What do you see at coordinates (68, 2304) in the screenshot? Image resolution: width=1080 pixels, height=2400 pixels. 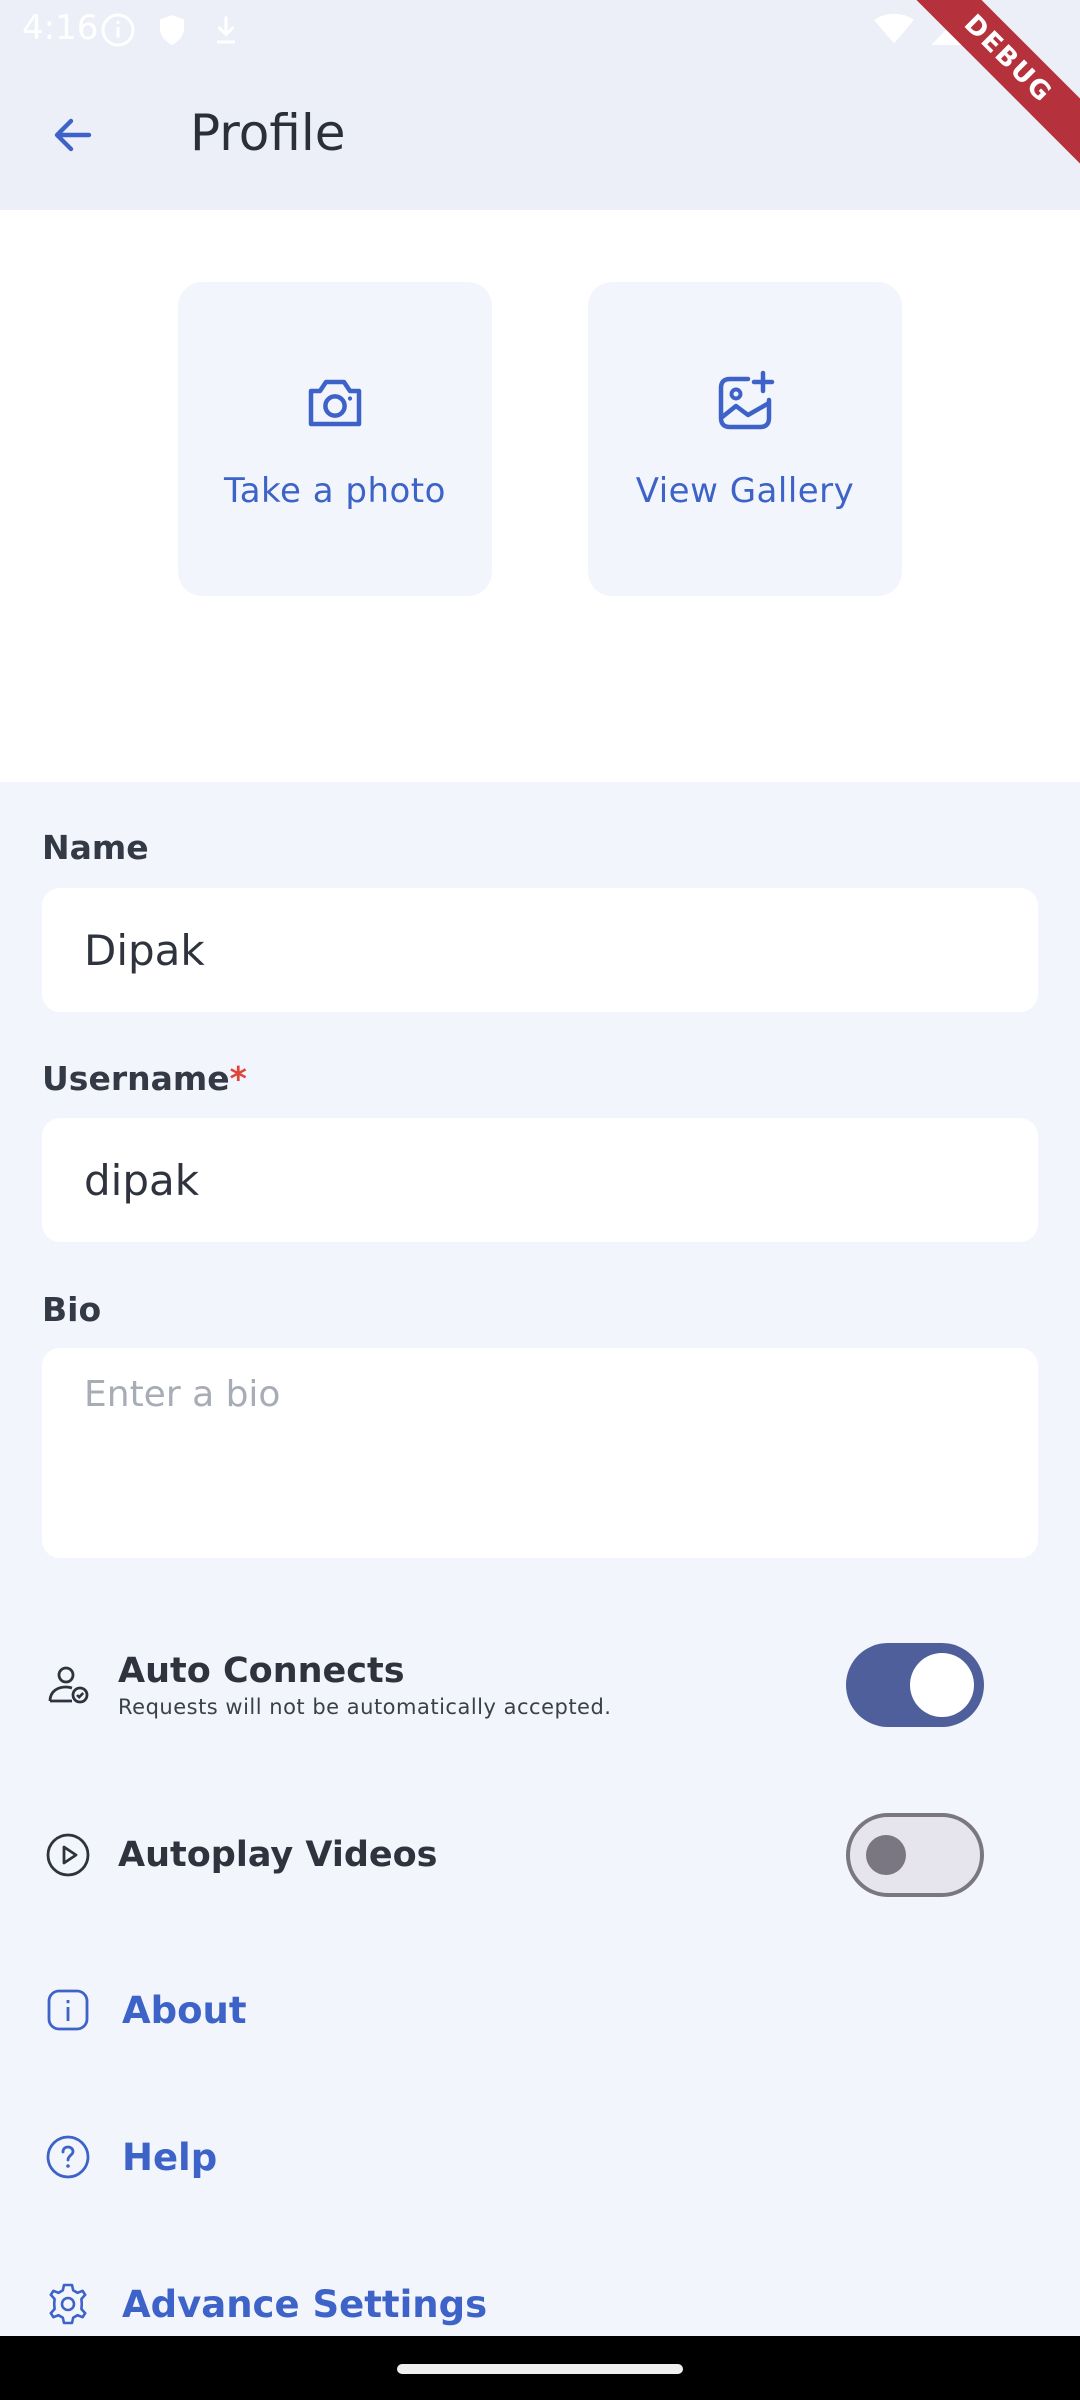 I see `gear-icon` at bounding box center [68, 2304].